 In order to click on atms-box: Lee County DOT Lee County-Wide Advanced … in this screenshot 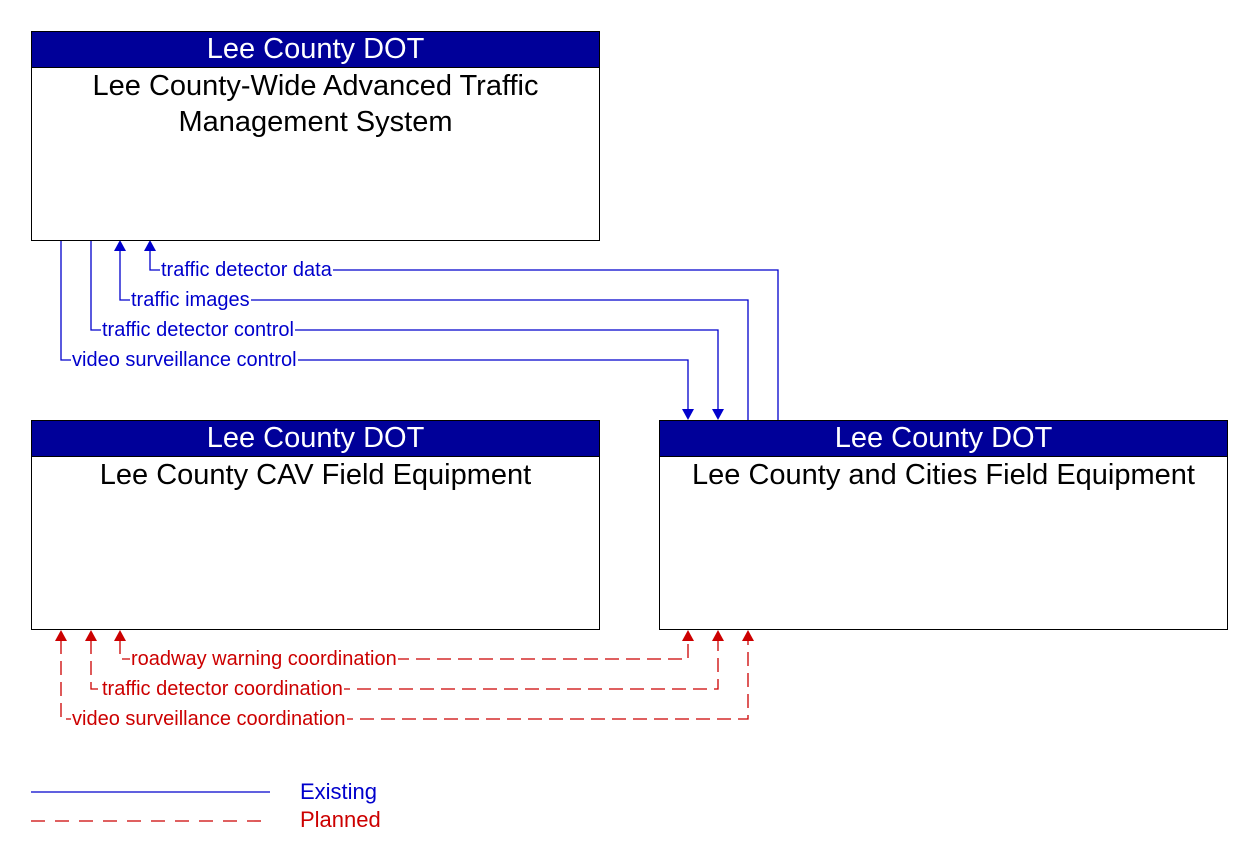, I will do `click(315, 136)`.